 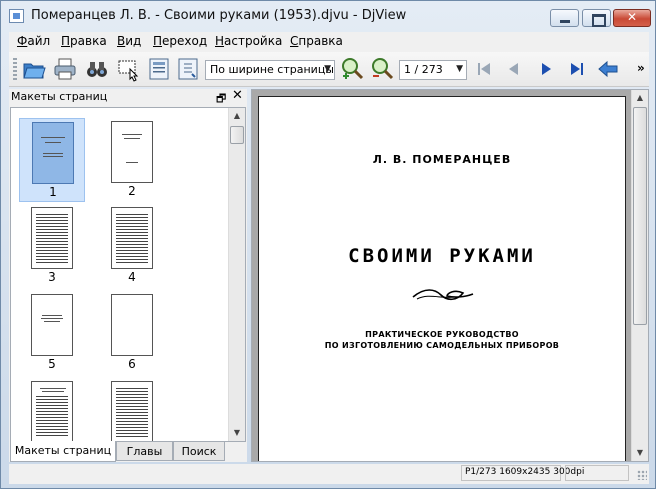 I want to click on app-icon, so click(x=16, y=16).